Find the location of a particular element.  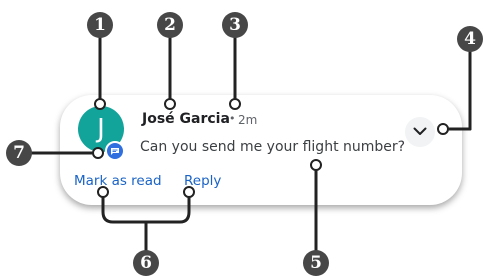

callout-7: 7 is located at coordinates (19, 153).